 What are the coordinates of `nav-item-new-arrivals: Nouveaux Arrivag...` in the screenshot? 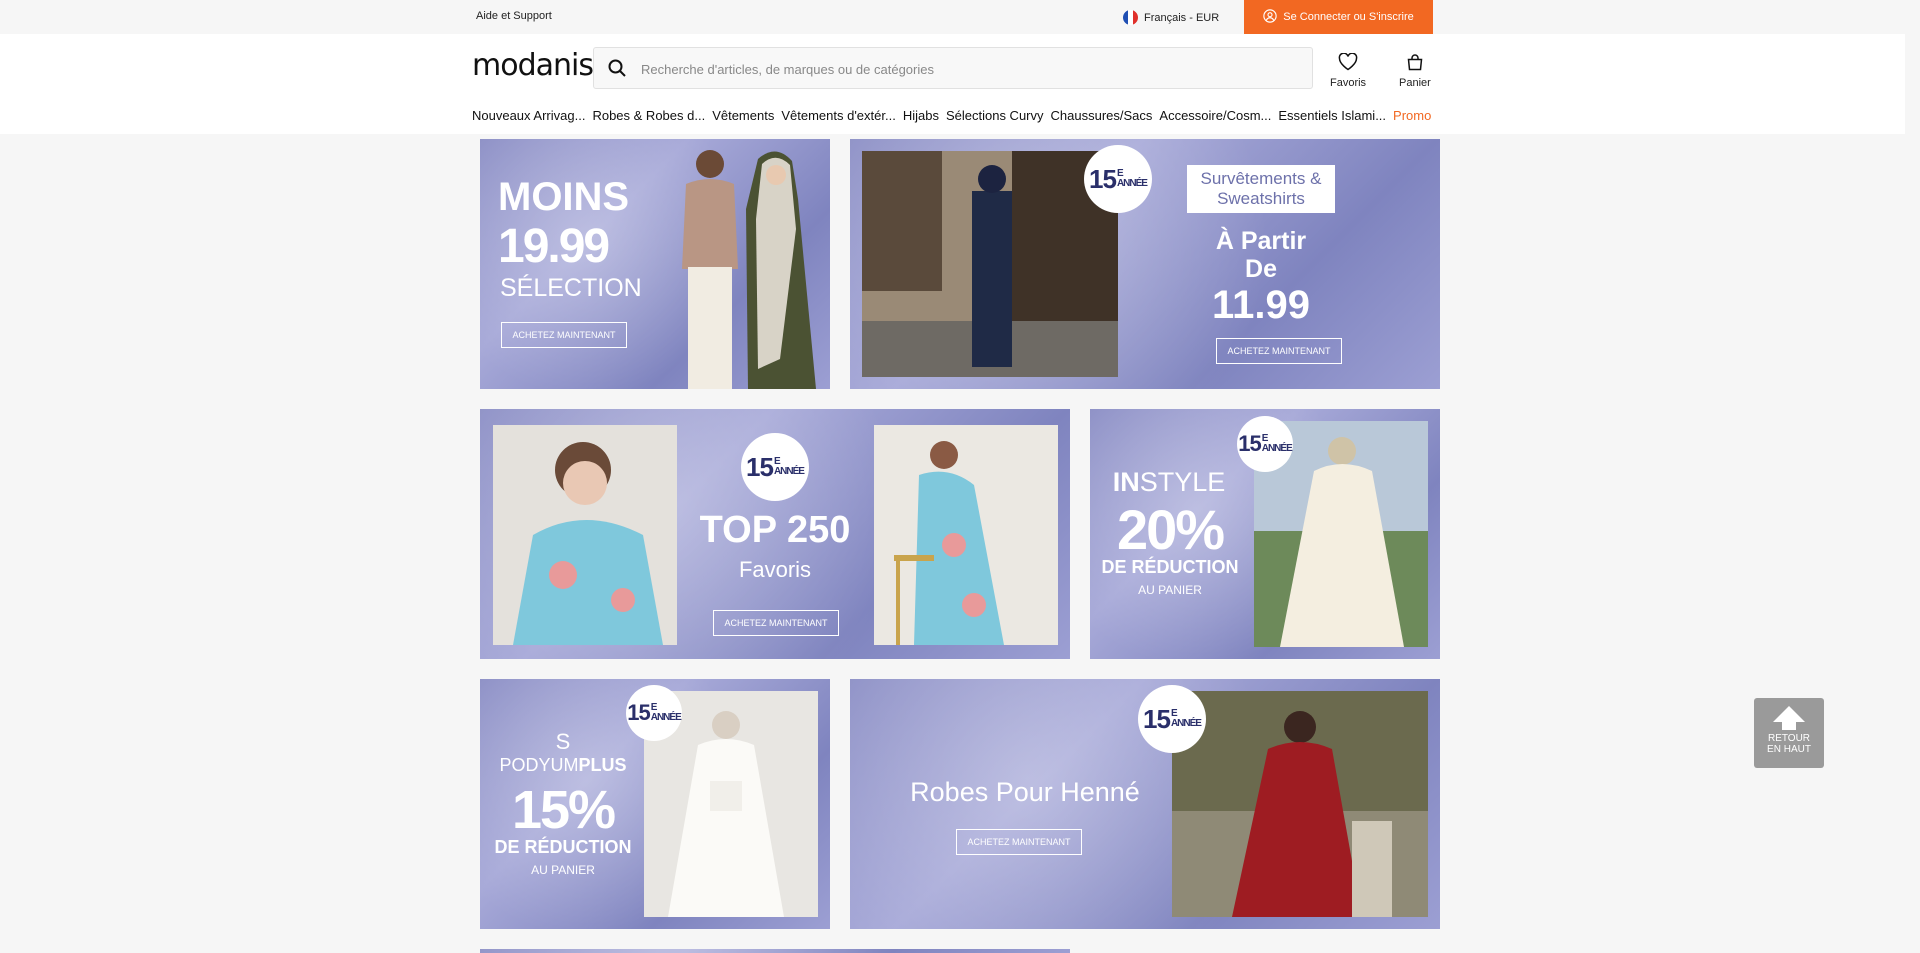 It's located at (528, 115).